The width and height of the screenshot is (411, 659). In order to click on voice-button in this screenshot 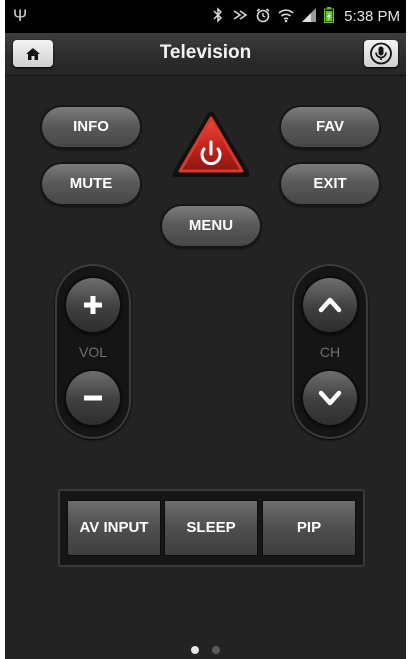, I will do `click(381, 53)`.